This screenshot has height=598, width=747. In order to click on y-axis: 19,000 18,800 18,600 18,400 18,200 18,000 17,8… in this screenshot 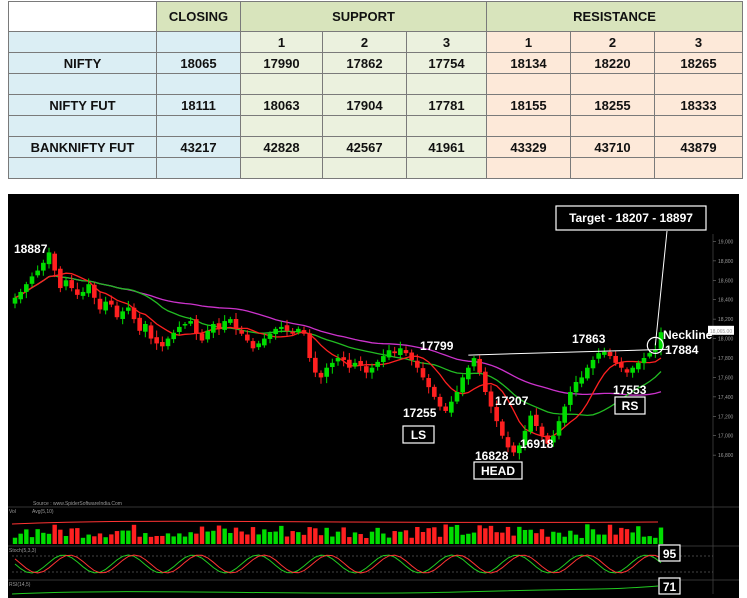, I will do `click(723, 414)`.